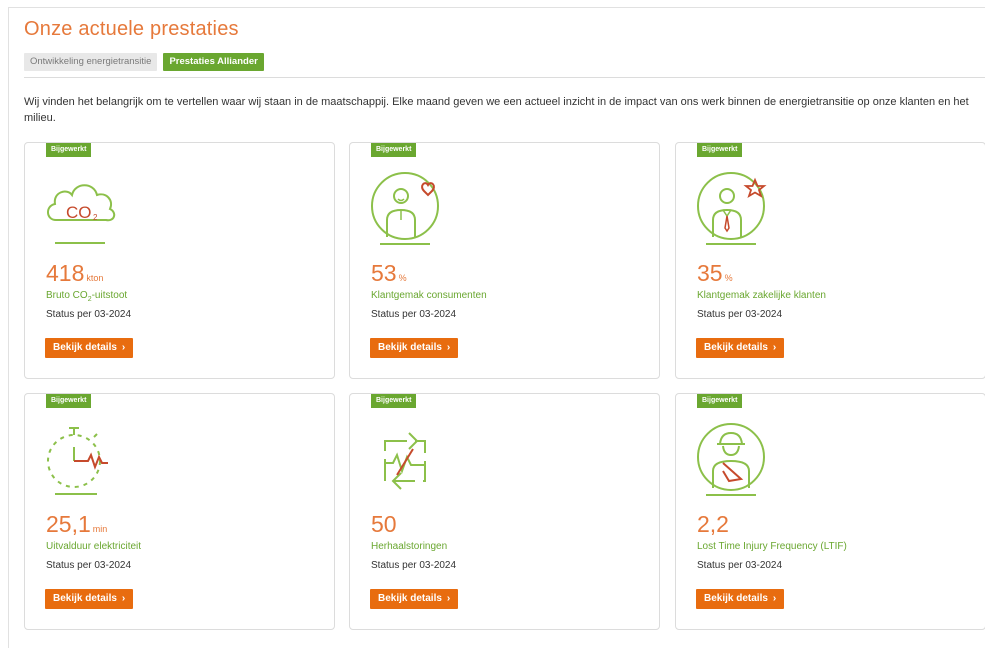 The image size is (985, 648). Describe the element at coordinates (715, 273) in the screenshot. I see `kpi-value: 35%` at that location.